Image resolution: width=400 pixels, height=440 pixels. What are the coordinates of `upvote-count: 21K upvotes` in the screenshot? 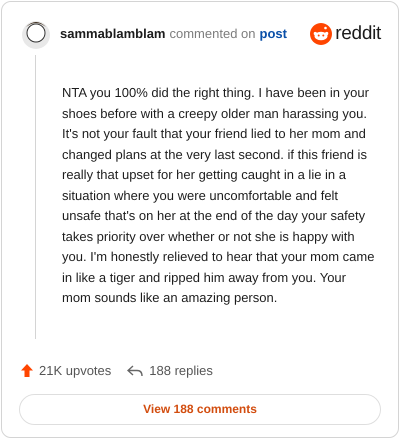 It's located at (75, 371).